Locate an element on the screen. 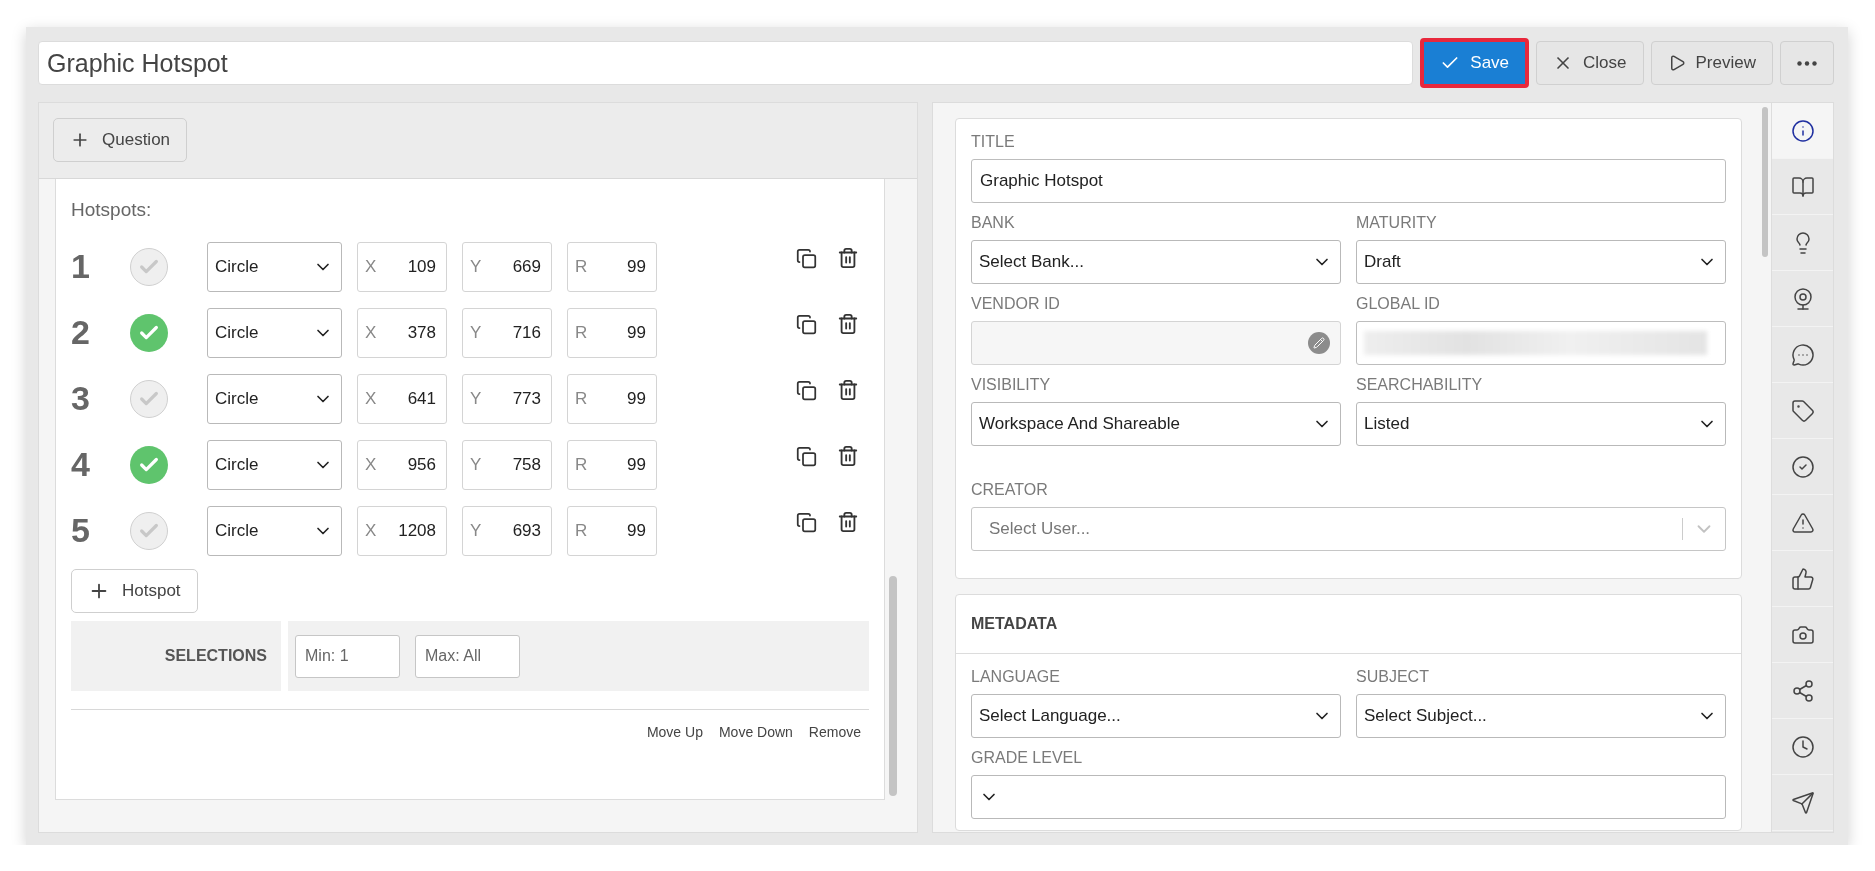 This screenshot has width=1875, height=871. field-label: SUBJECT is located at coordinates (1393, 677).